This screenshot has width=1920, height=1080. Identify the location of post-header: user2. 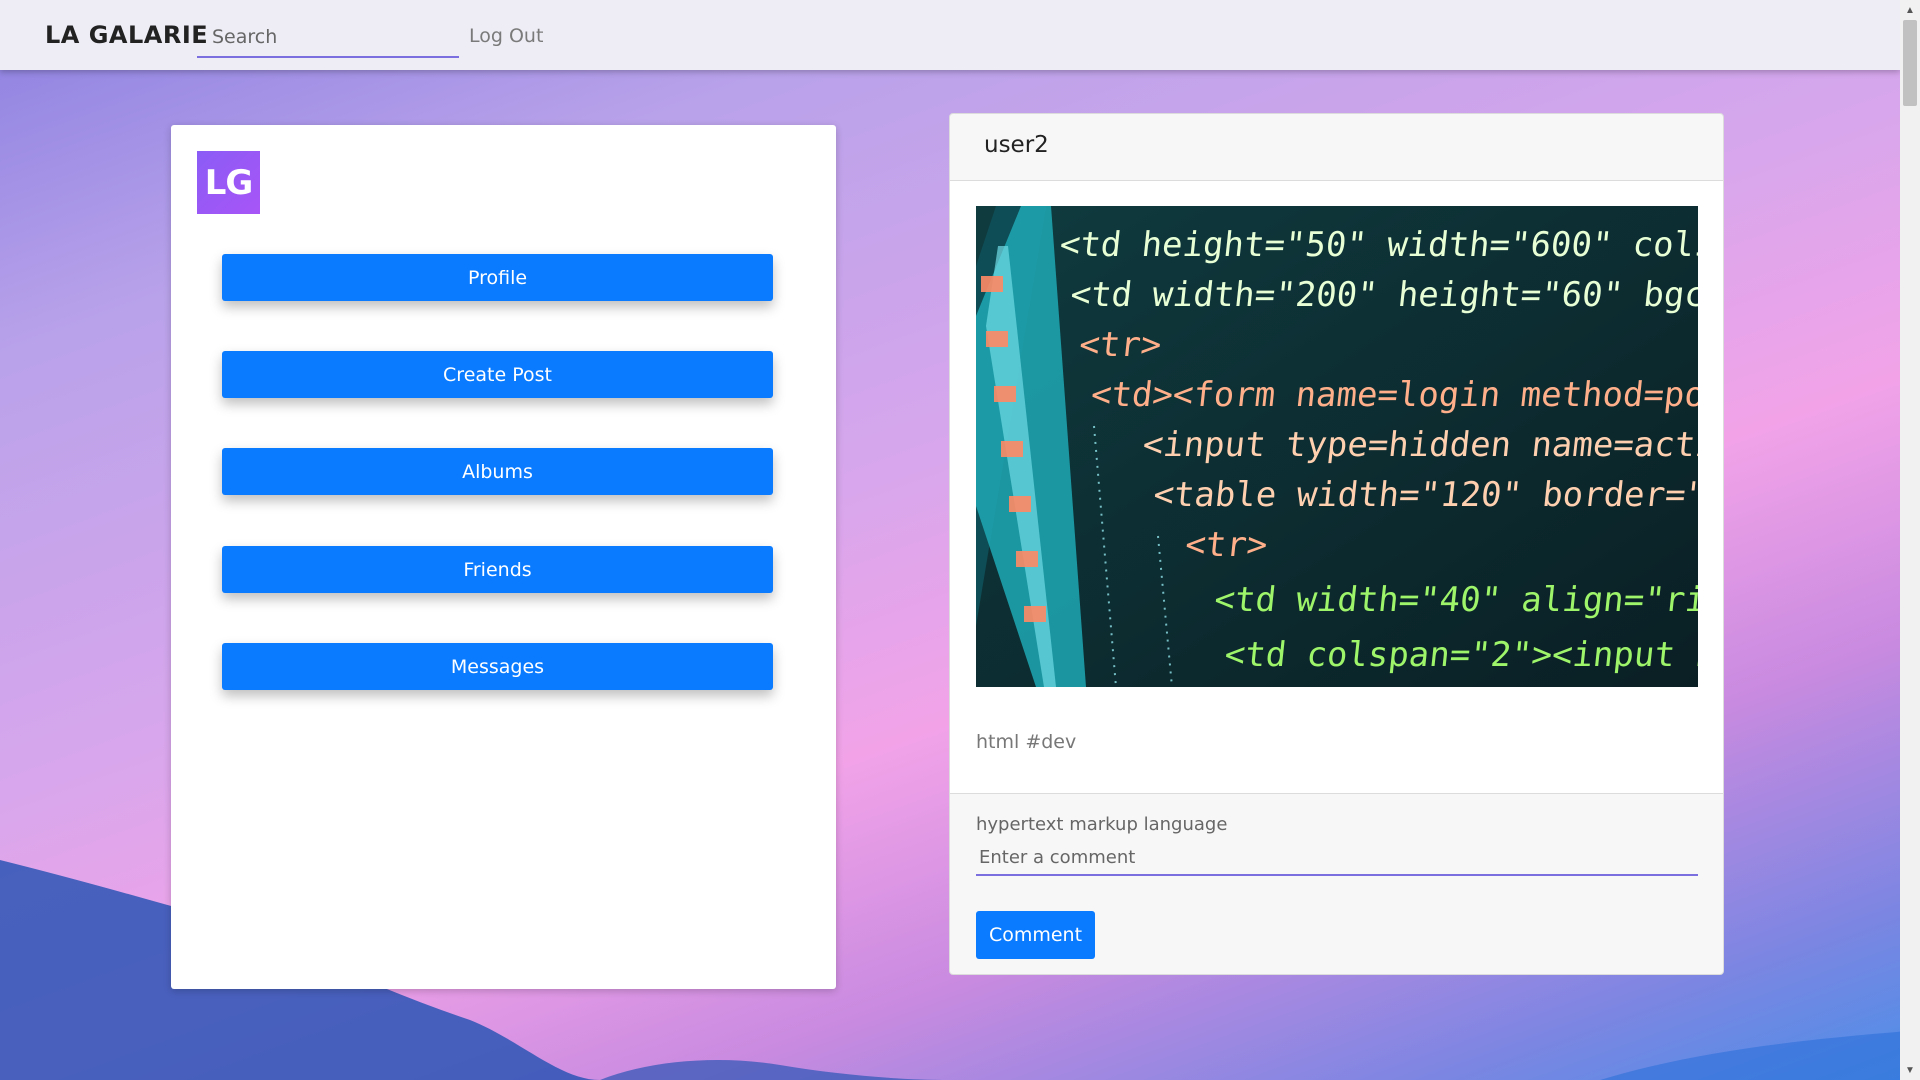
(1336, 147).